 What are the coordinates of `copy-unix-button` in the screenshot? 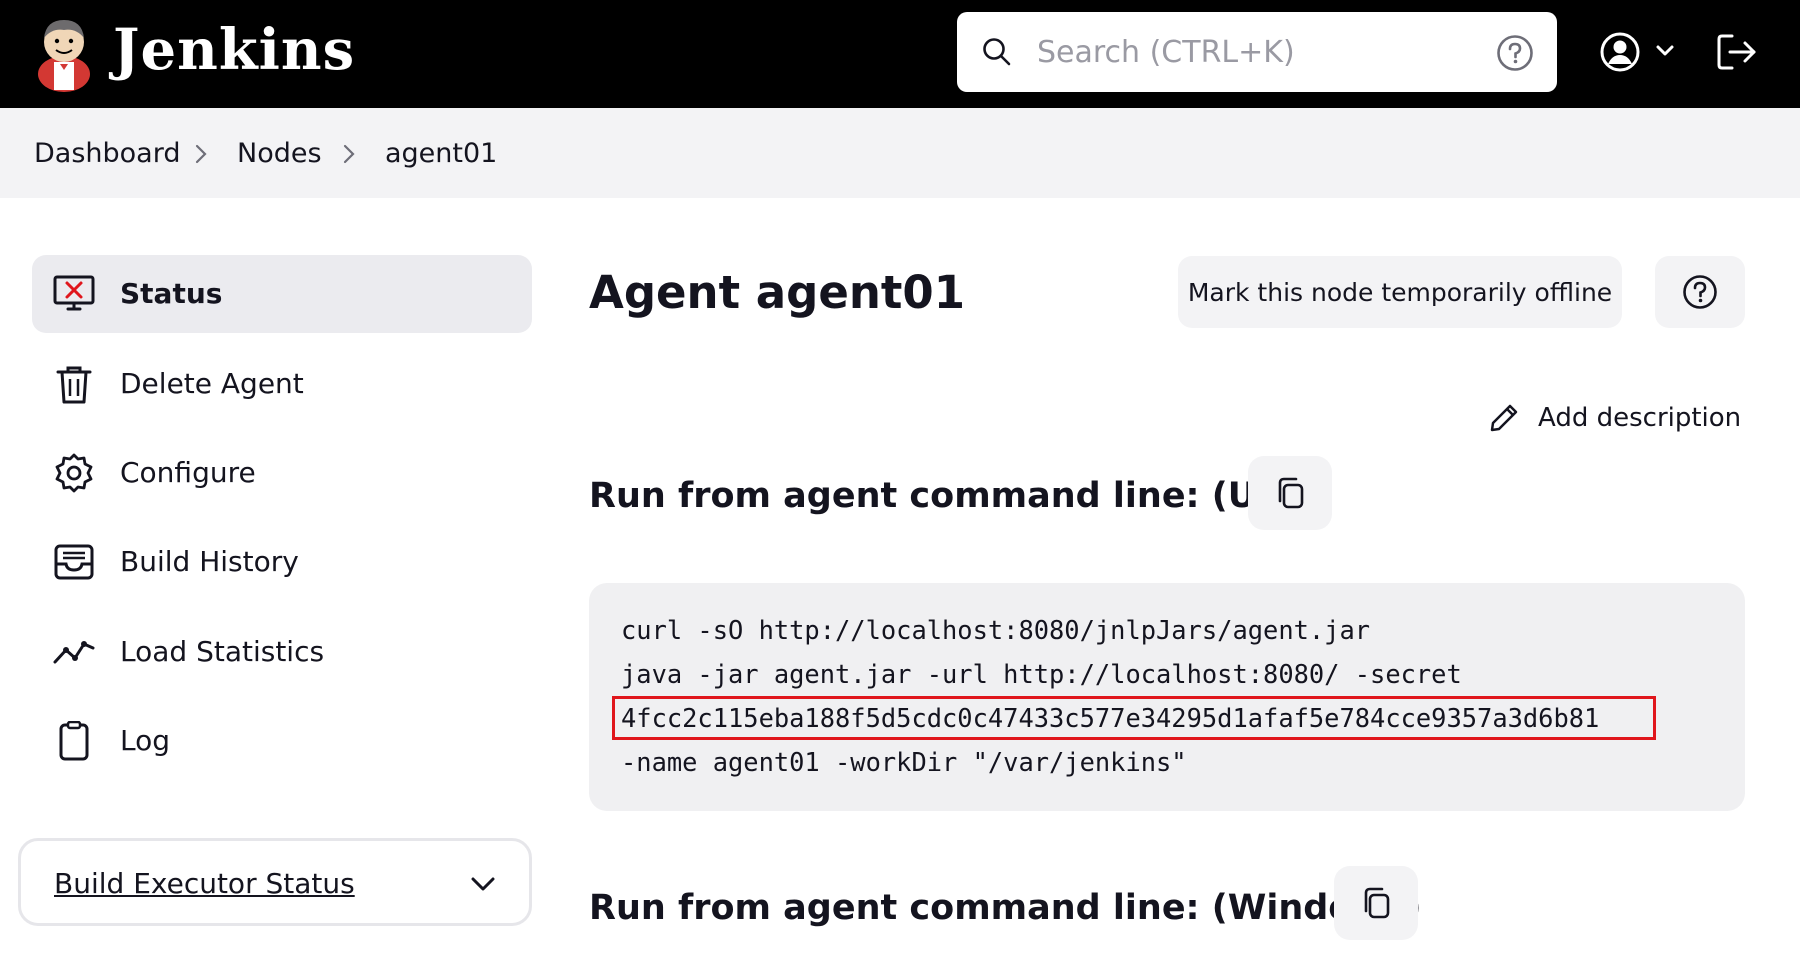 It's located at (1290, 493).